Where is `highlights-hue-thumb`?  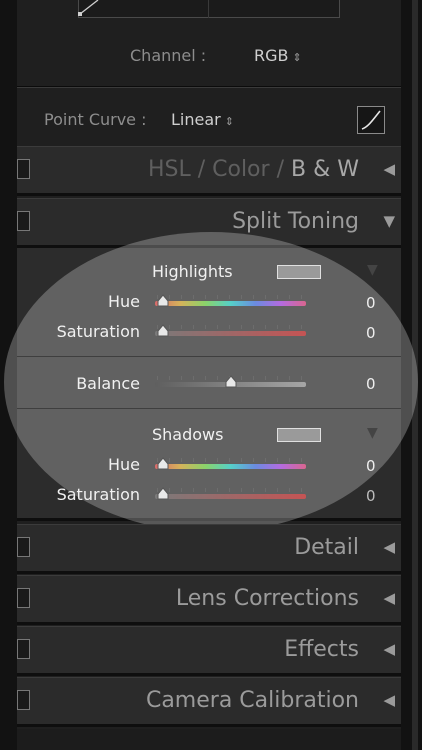
highlights-hue-thumb is located at coordinates (163, 301).